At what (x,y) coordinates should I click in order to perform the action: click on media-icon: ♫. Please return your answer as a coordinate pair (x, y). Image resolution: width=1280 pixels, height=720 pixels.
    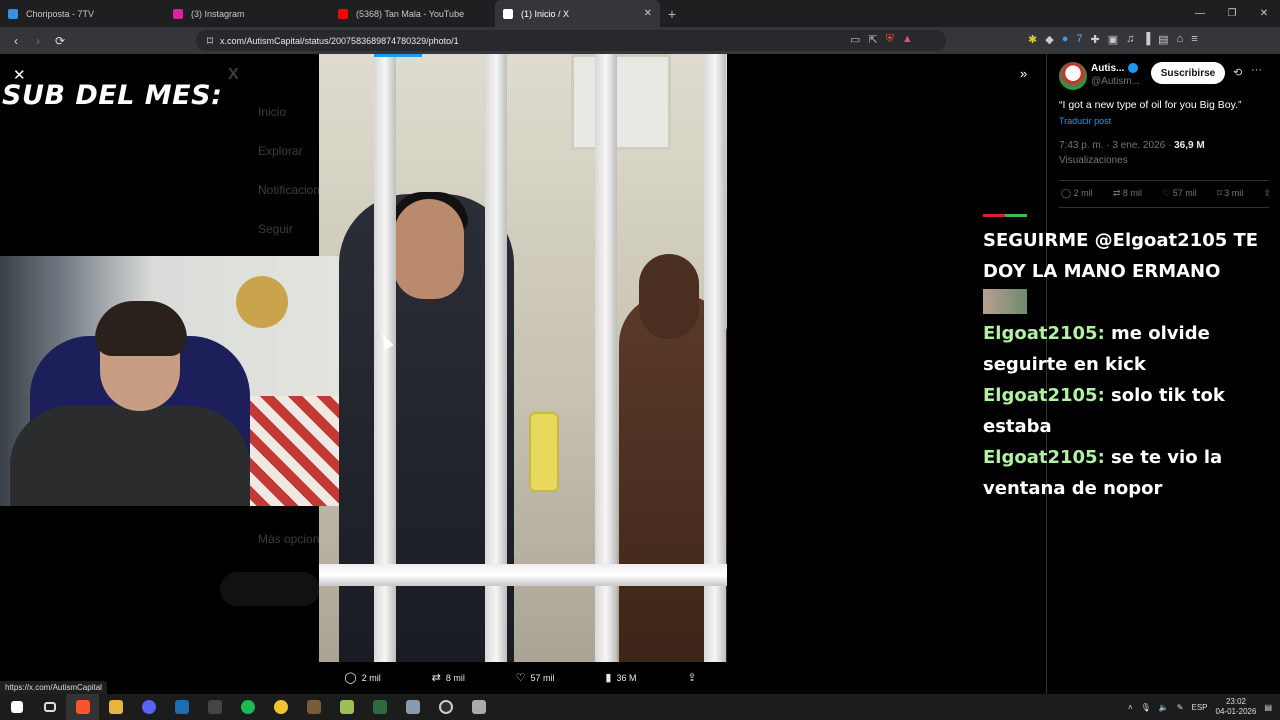
    Looking at the image, I should click on (1130, 39).